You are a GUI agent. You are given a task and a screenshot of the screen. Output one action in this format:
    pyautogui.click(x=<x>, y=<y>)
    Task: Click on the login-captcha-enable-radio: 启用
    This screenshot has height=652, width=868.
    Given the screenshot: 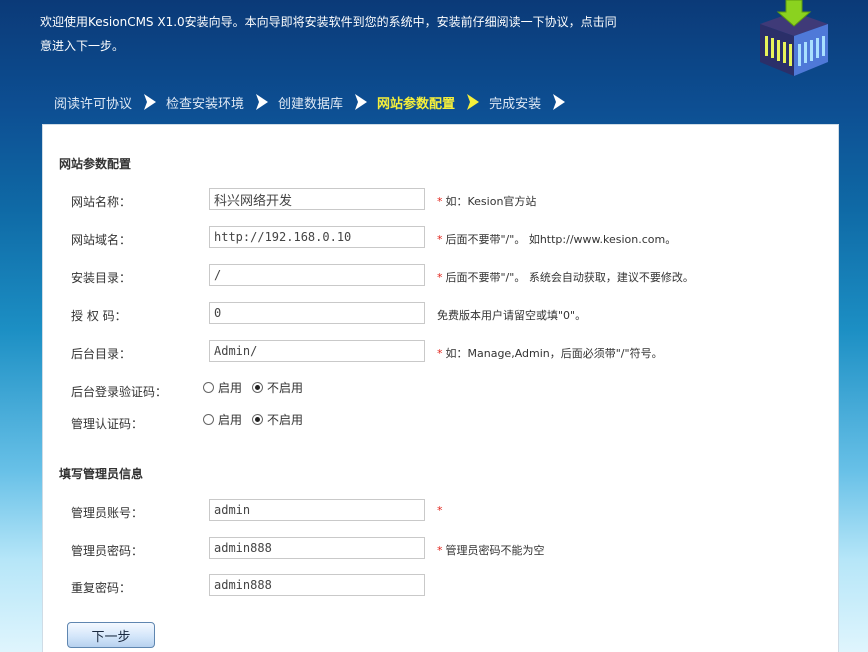 What is the action you would take?
    pyautogui.click(x=222, y=387)
    